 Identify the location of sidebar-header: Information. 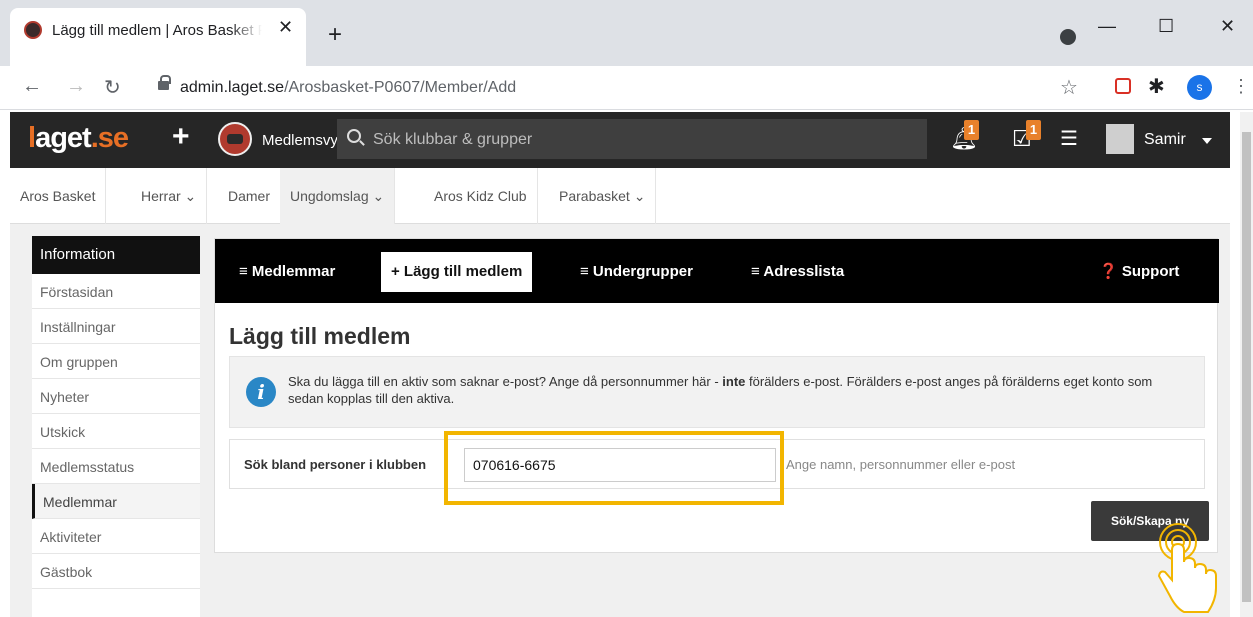
(116, 255).